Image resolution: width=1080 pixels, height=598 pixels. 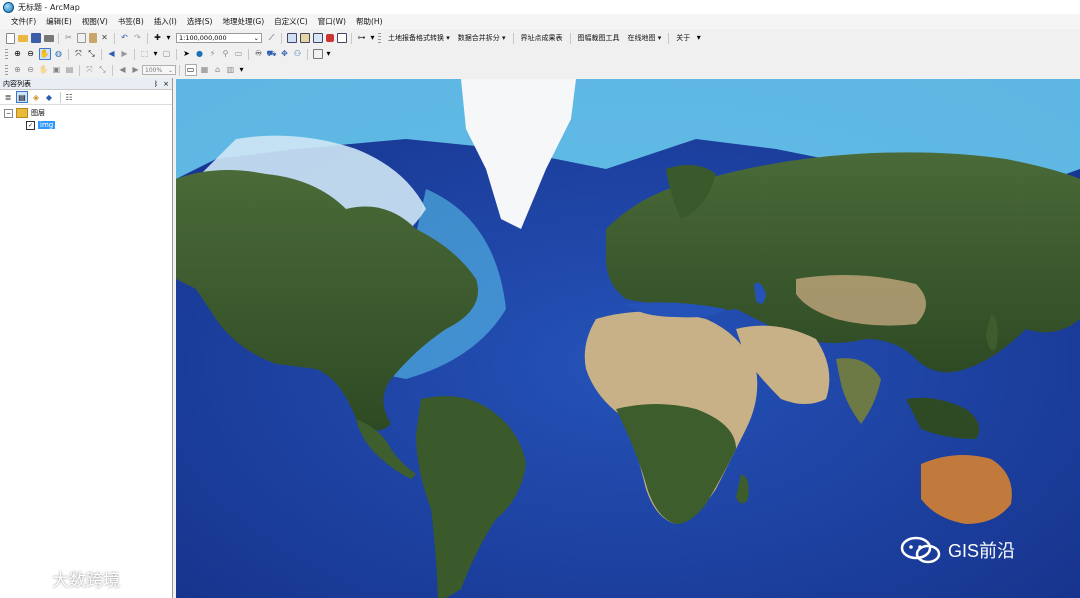 I want to click on menu-help: 帮助(H), so click(x=369, y=21).